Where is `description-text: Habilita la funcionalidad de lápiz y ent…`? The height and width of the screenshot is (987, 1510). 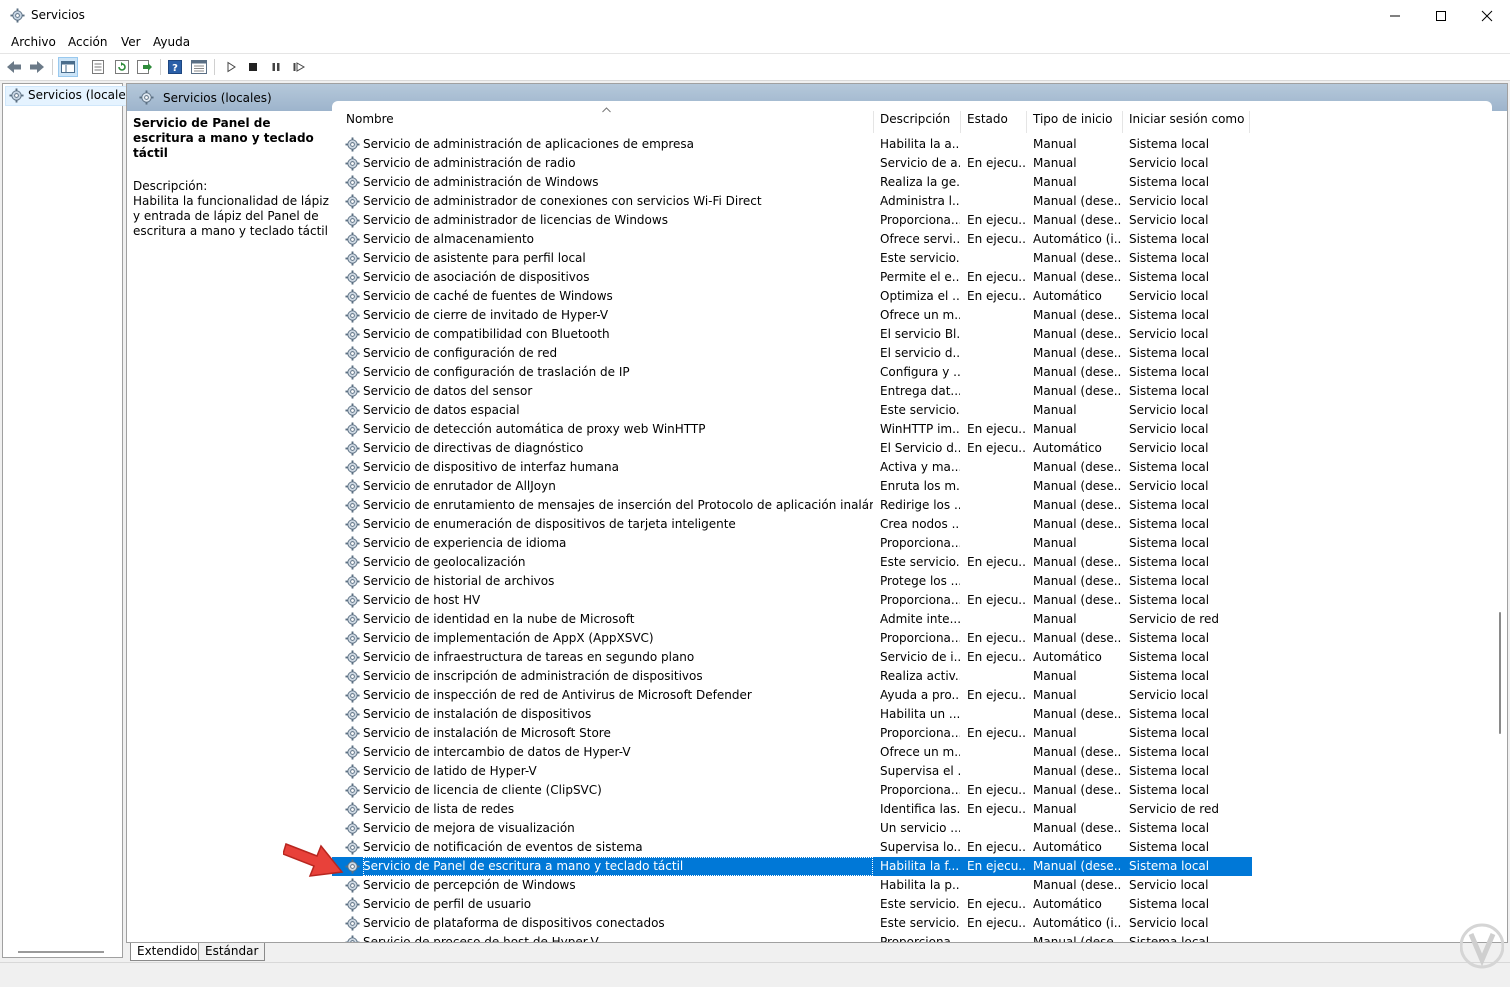 description-text: Habilita la funcionalidad de lápiz y ent… is located at coordinates (231, 216).